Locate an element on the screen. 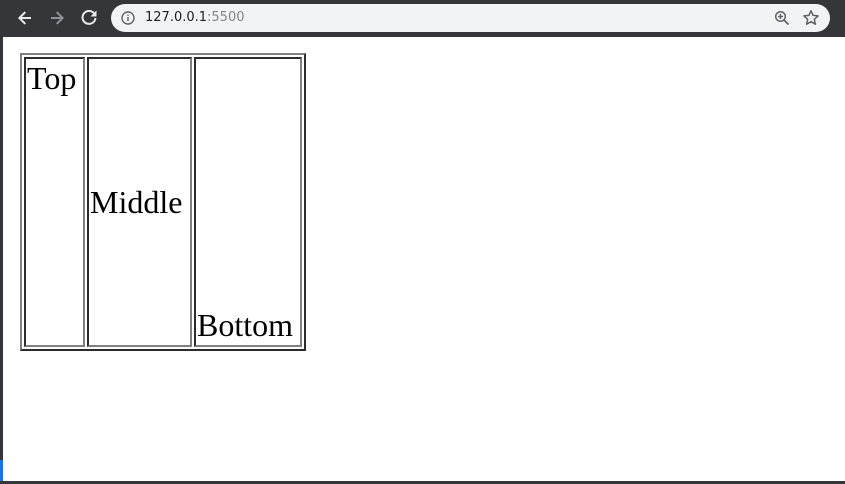 The width and height of the screenshot is (845, 484). window-edge-accent is located at coordinates (1, 470).